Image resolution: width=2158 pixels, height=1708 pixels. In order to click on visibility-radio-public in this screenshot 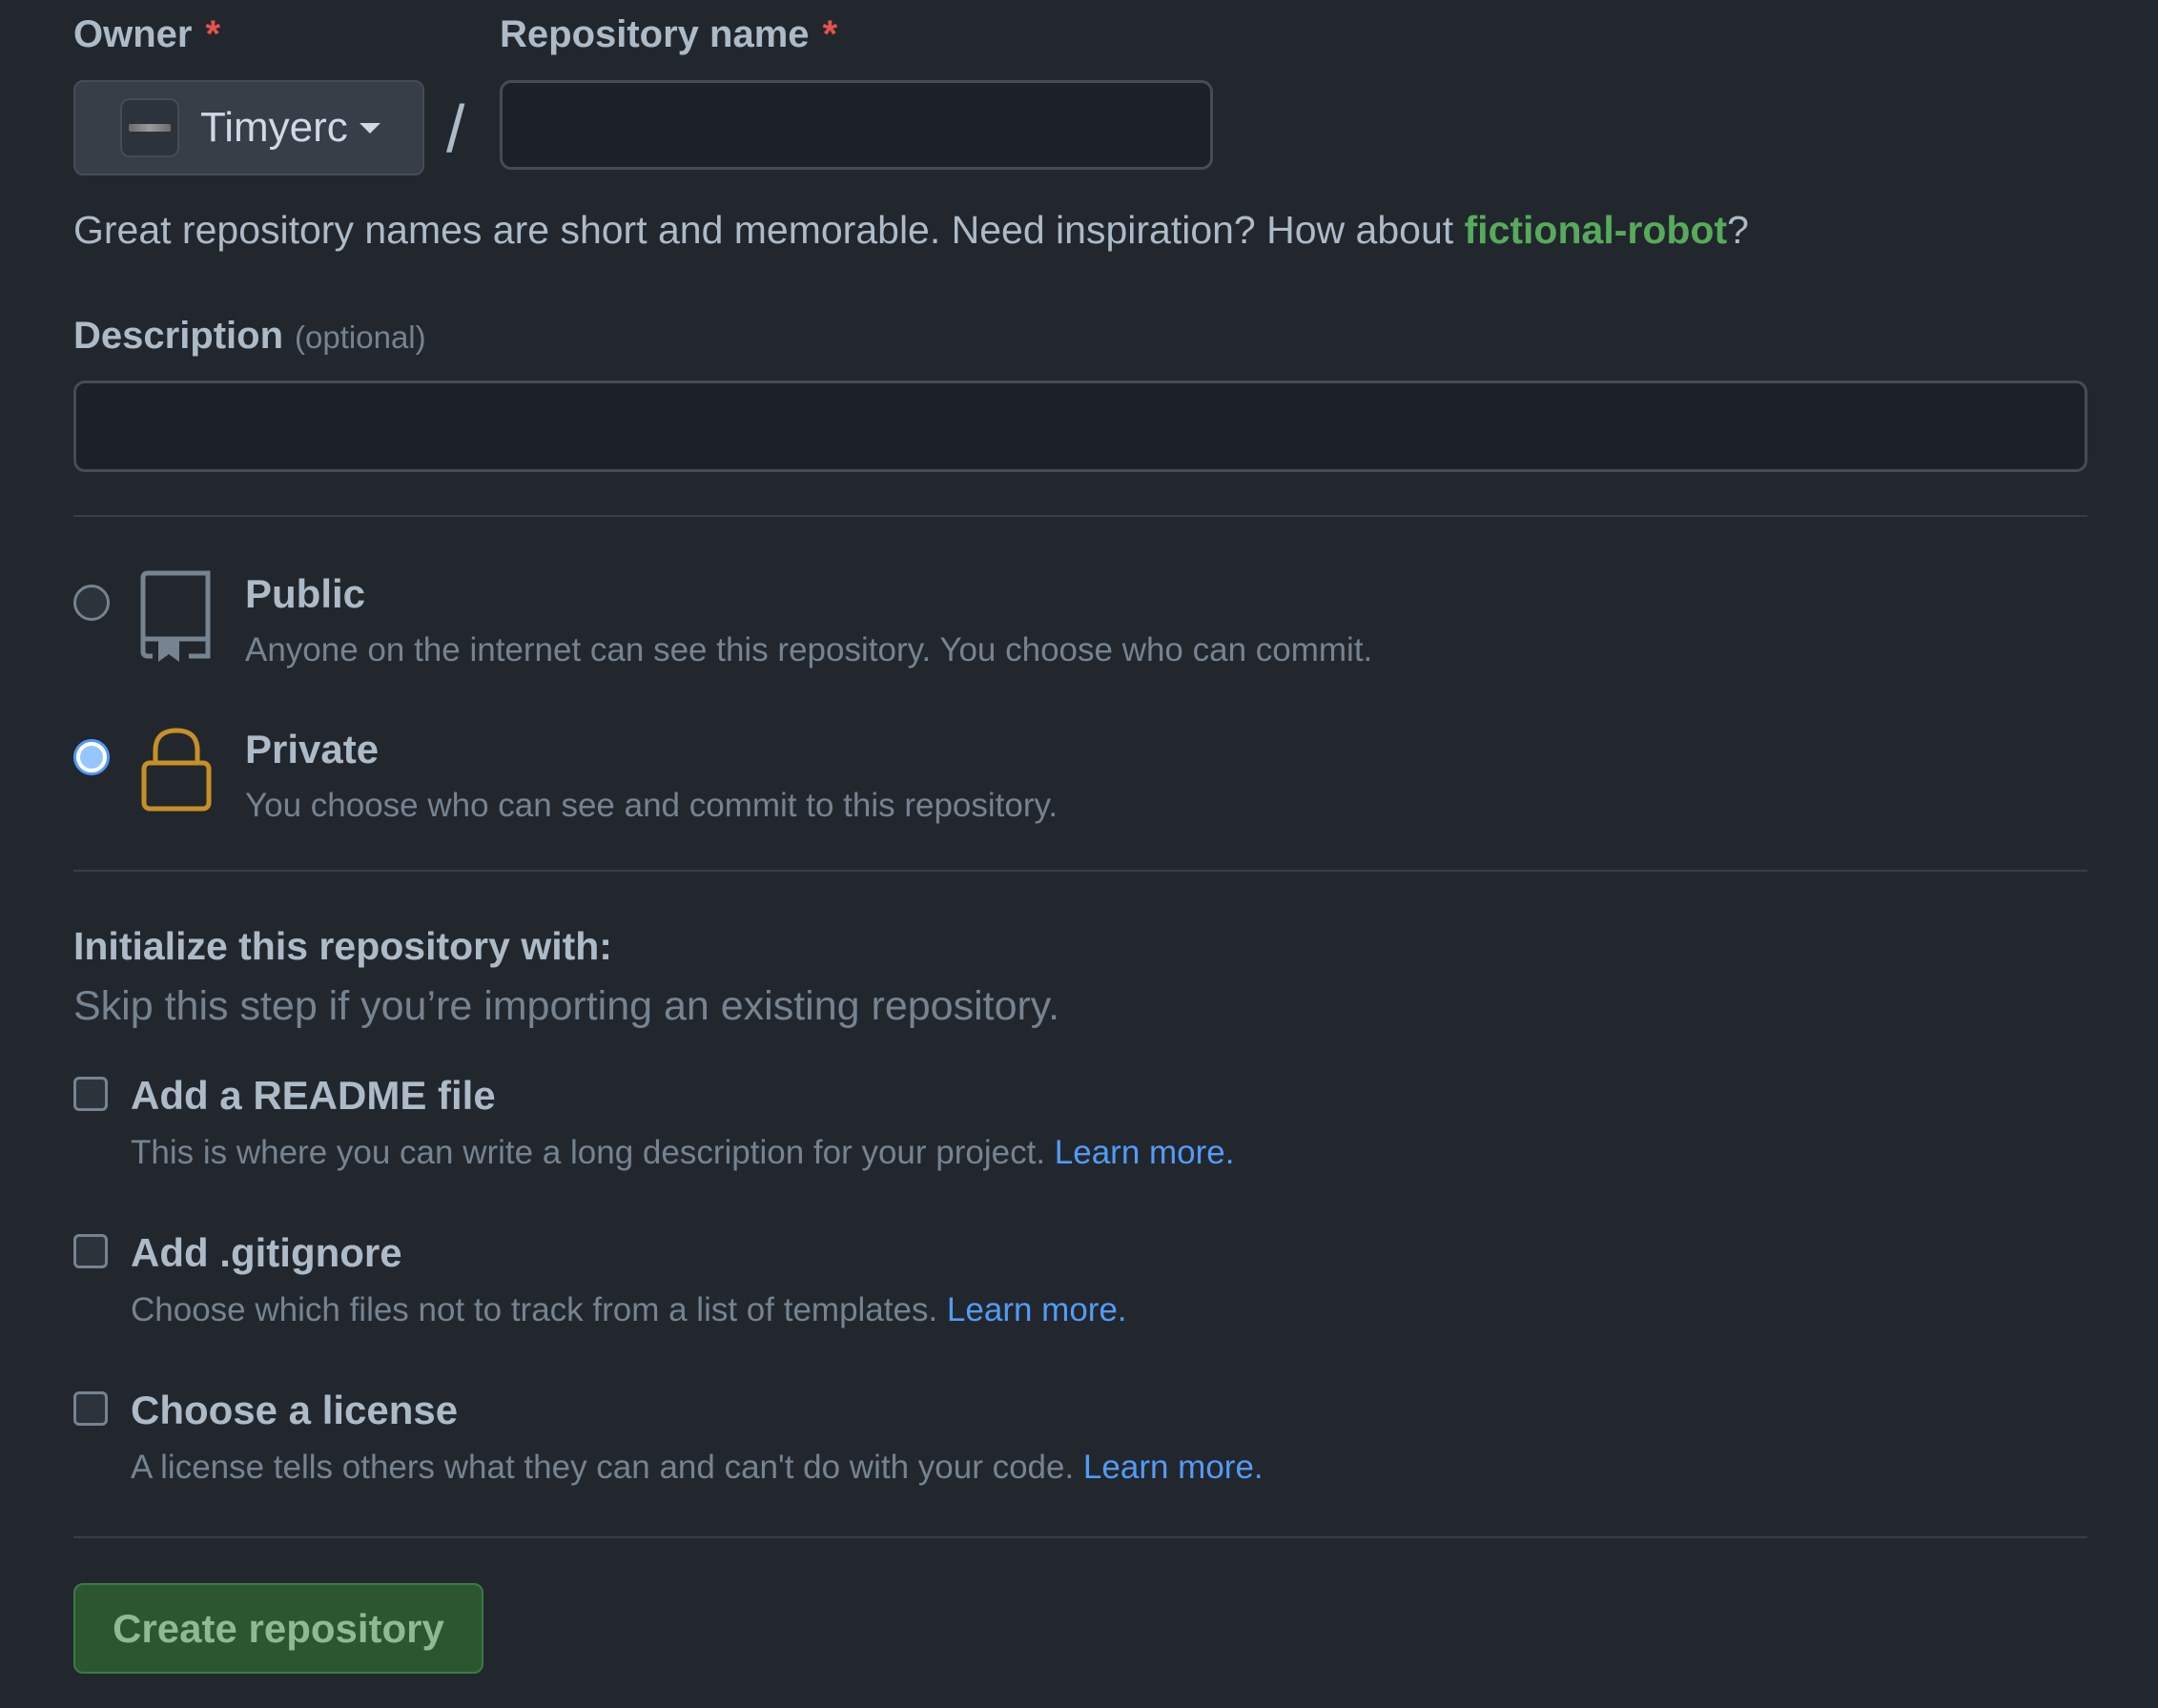, I will do `click(91, 603)`.